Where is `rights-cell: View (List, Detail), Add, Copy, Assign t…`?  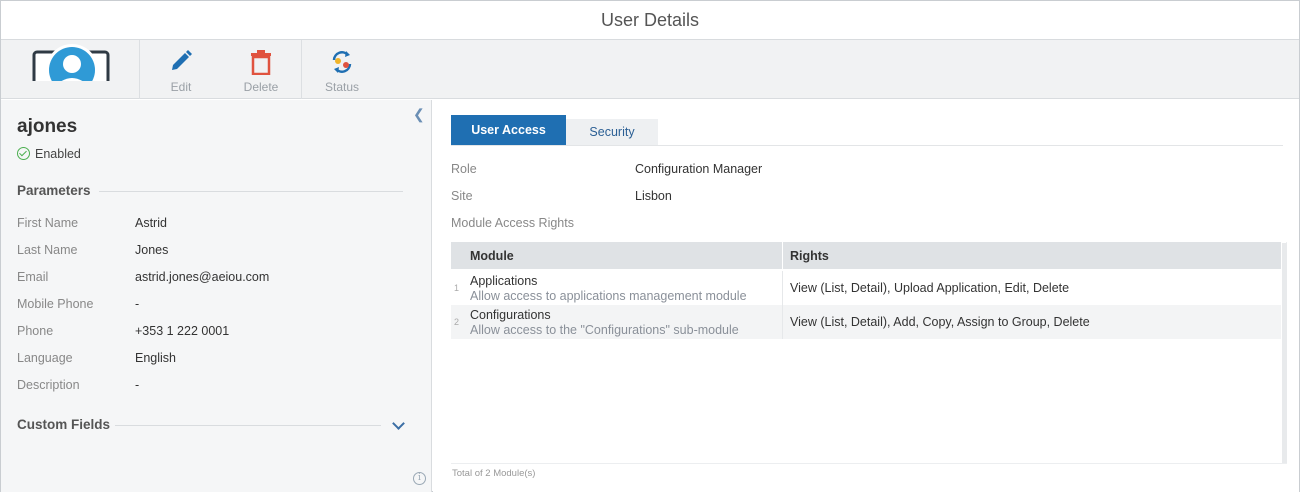 rights-cell: View (List, Detail), Add, Copy, Assign t… is located at coordinates (940, 322).